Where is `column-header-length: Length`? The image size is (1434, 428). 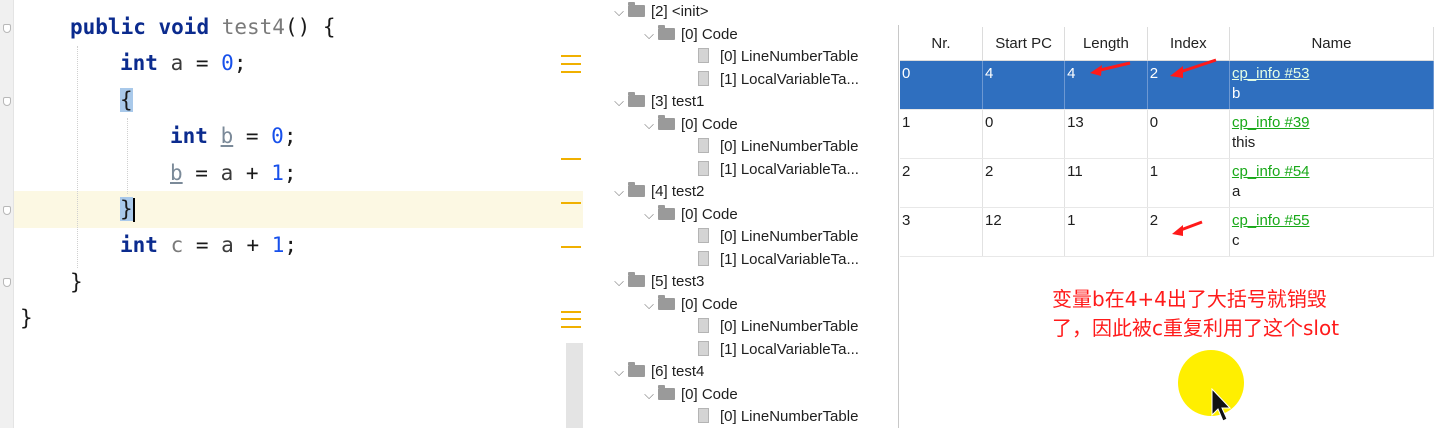
column-header-length: Length is located at coordinates (1106, 44).